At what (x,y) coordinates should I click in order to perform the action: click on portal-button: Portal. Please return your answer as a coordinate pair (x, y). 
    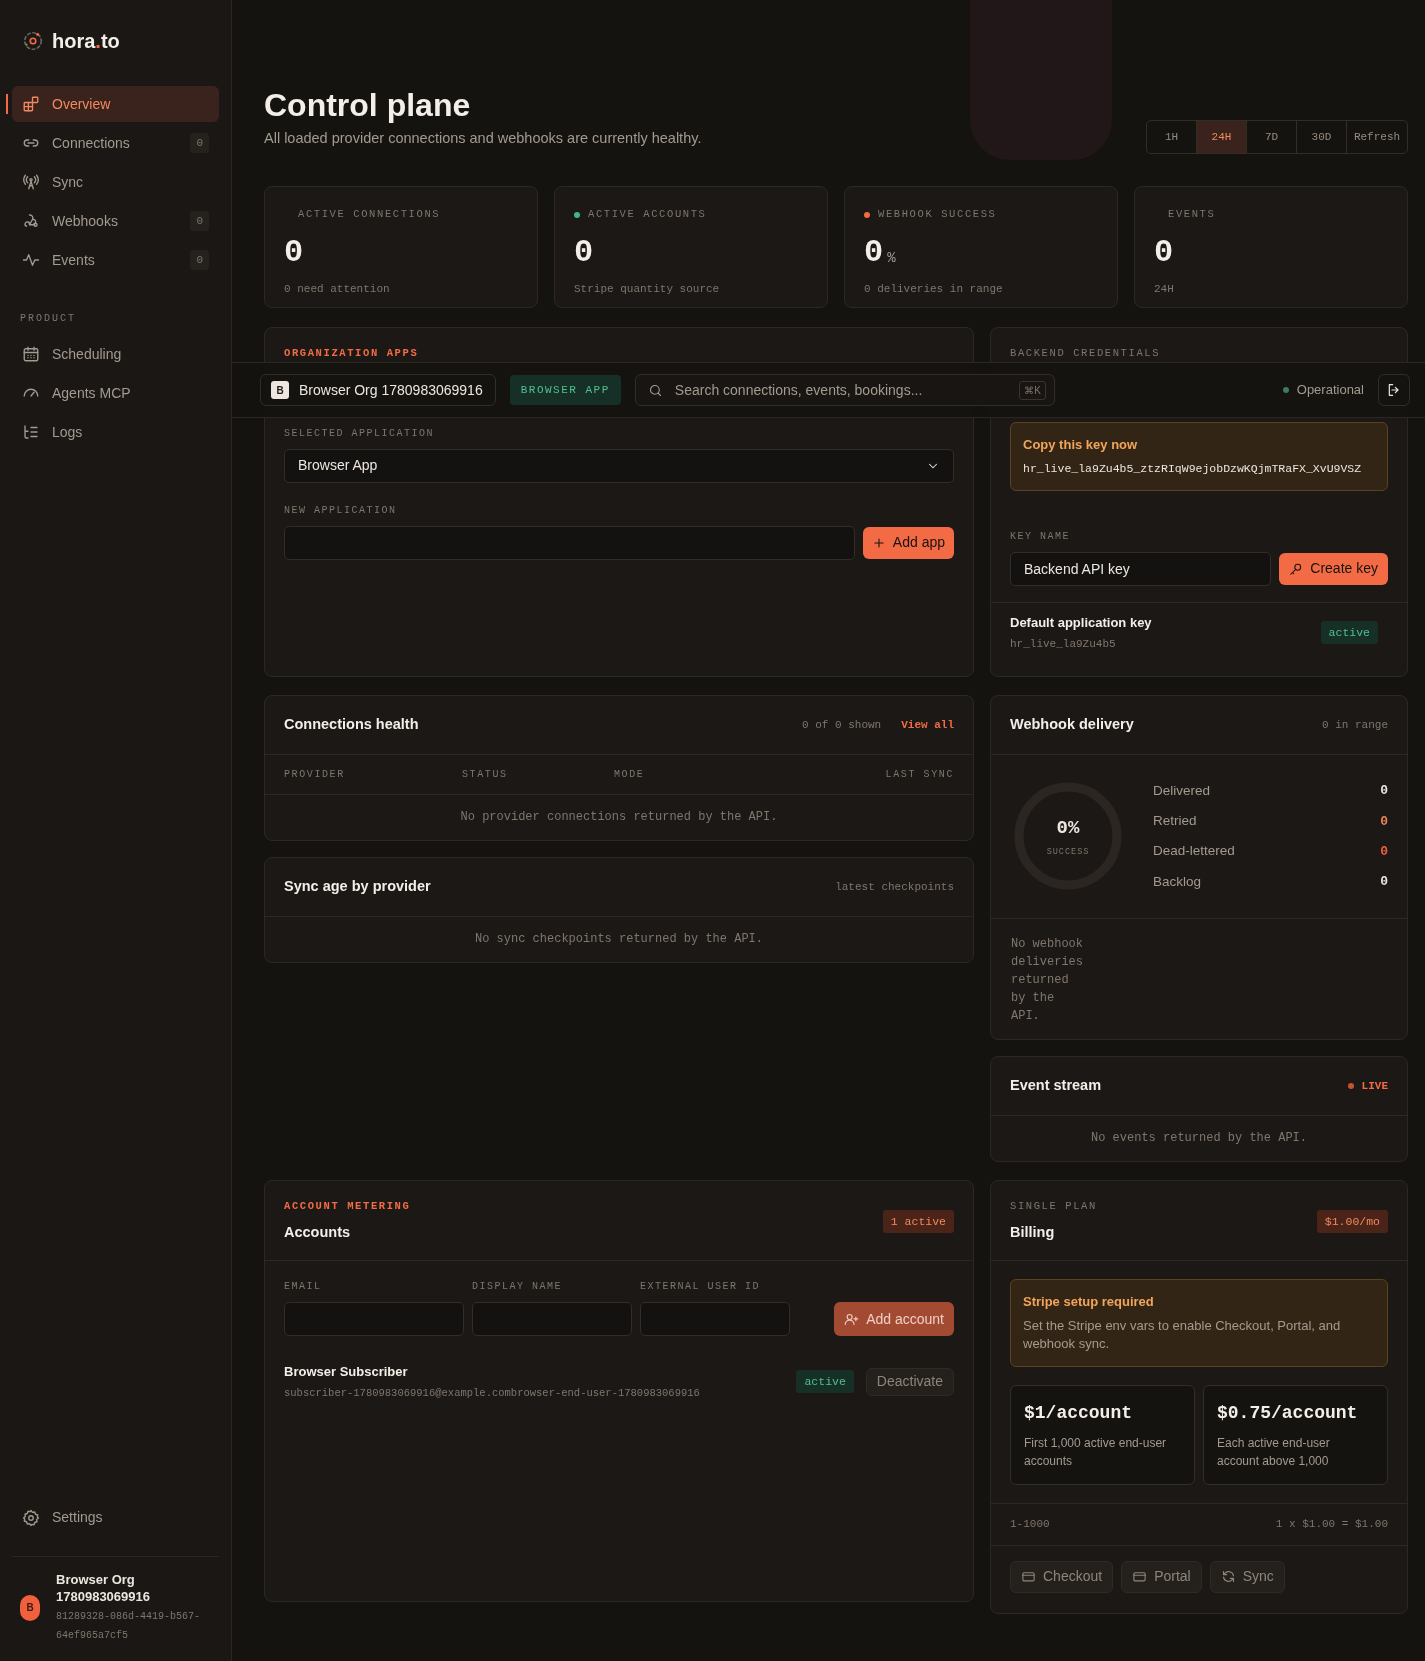
    Looking at the image, I should click on (1161, 1576).